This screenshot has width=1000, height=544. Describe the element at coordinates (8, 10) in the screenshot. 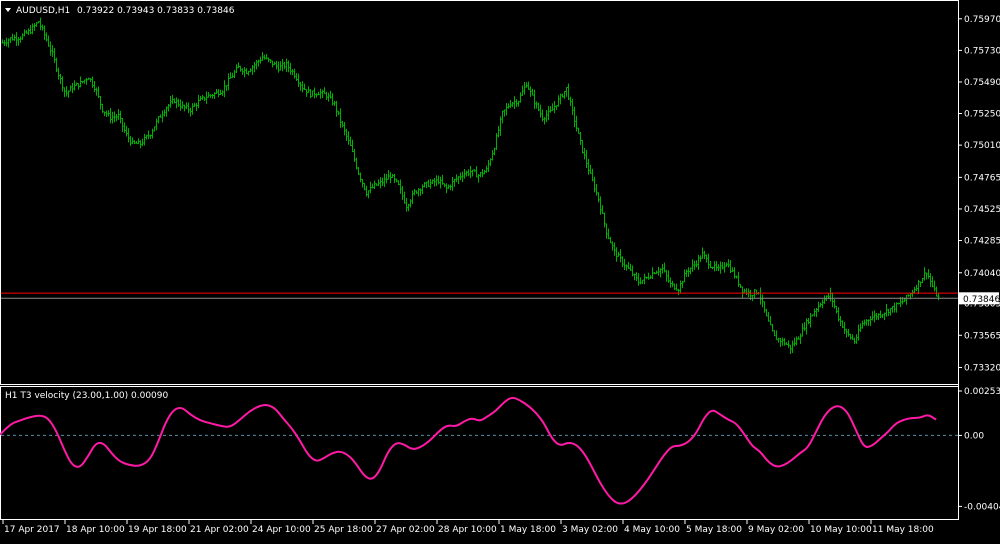

I see `dropdown-triangle-icon` at that location.